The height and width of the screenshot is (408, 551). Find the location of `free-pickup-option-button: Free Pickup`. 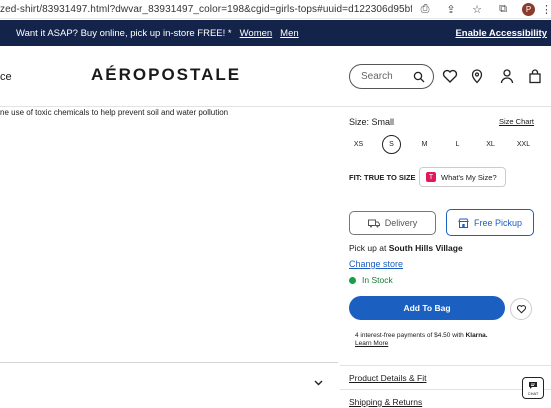

free-pickup-option-button: Free Pickup is located at coordinates (490, 222).